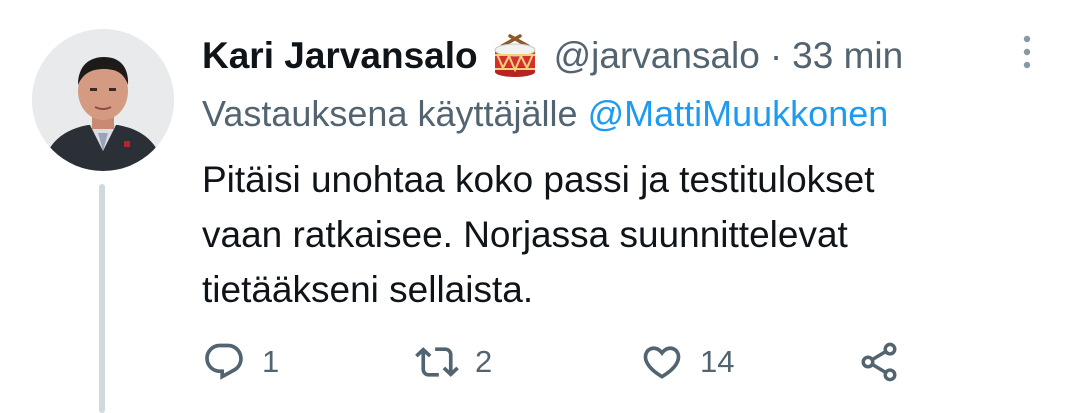  Describe the element at coordinates (687, 362) in the screenshot. I see `like-button: 14` at that location.